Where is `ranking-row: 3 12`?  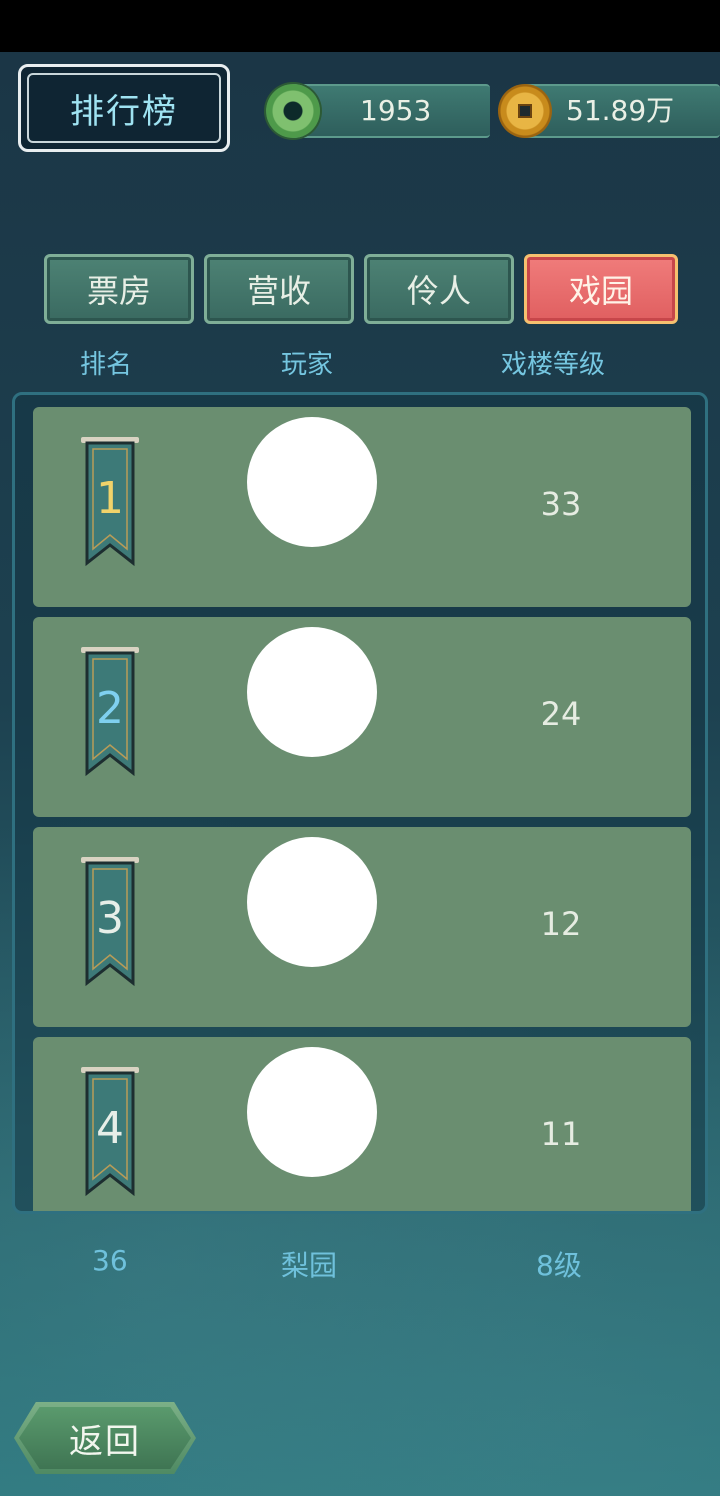 ranking-row: 3 12 is located at coordinates (362, 927).